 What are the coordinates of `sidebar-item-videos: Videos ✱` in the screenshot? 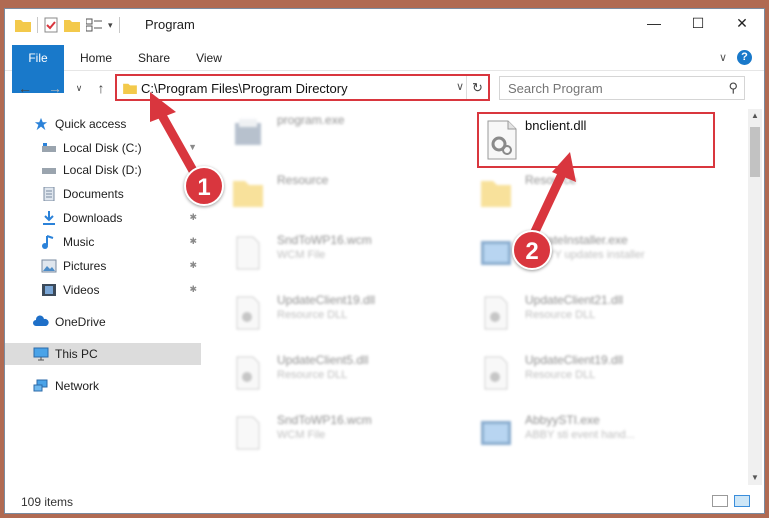 It's located at (103, 290).